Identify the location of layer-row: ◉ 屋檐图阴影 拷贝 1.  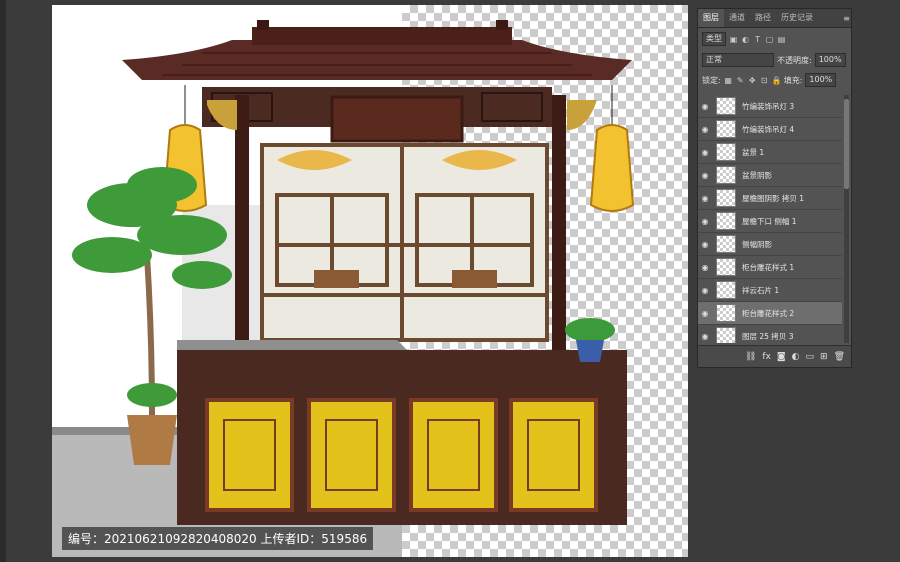
(770, 198).